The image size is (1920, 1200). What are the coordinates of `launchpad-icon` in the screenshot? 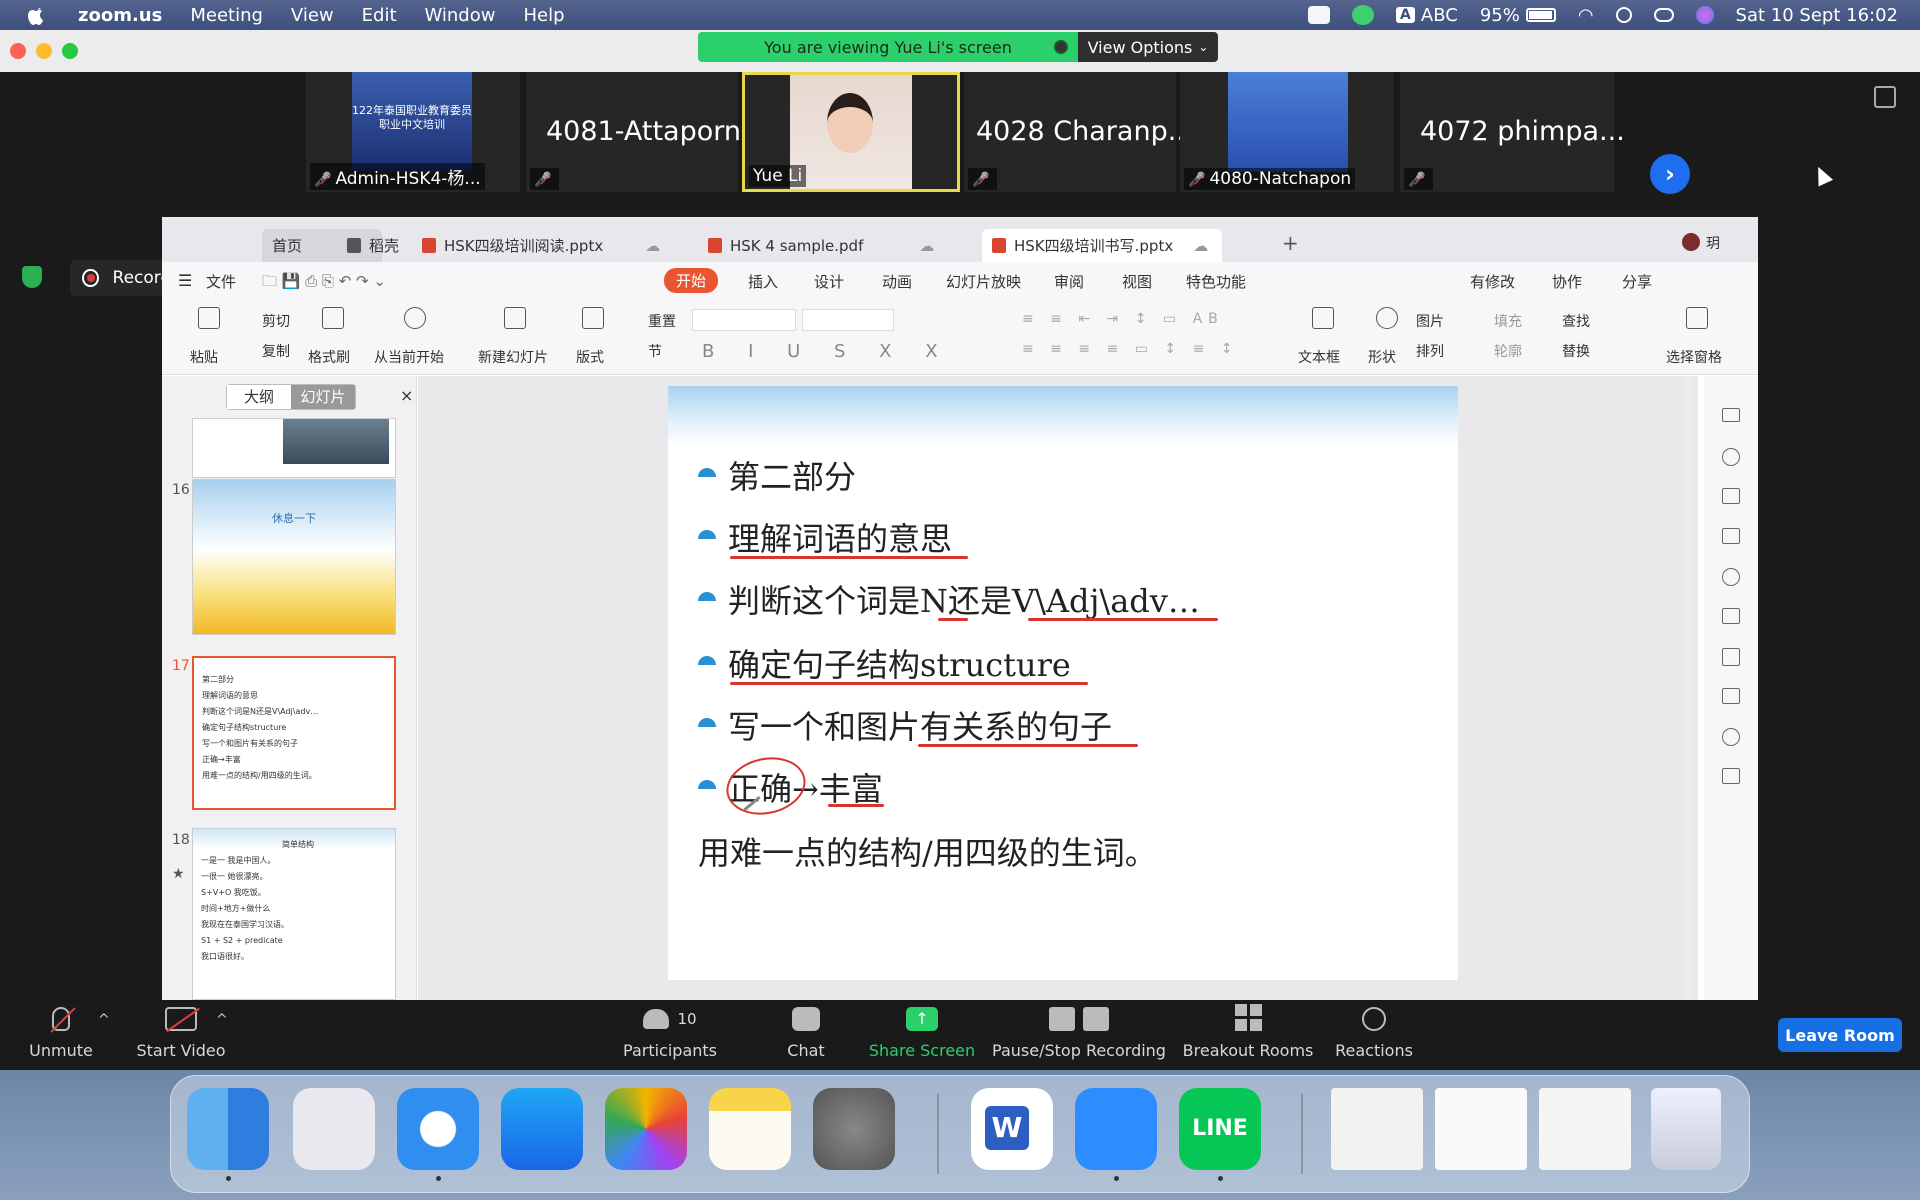 It's located at (334, 1129).